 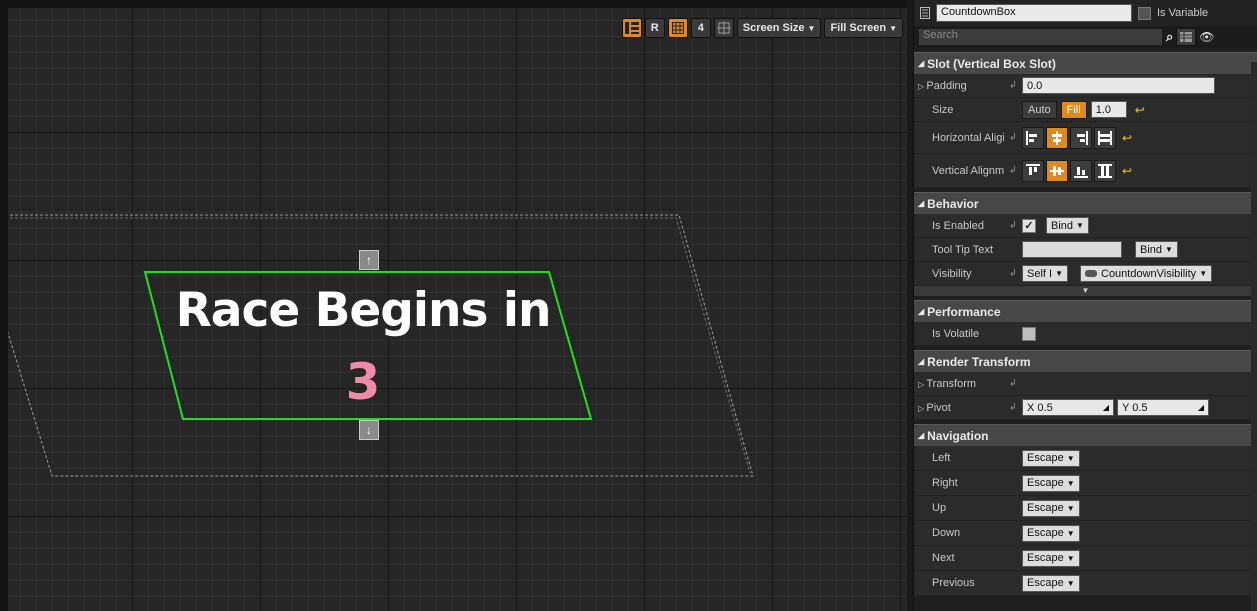 I want to click on details-search-input: Search, so click(x=1040, y=37).